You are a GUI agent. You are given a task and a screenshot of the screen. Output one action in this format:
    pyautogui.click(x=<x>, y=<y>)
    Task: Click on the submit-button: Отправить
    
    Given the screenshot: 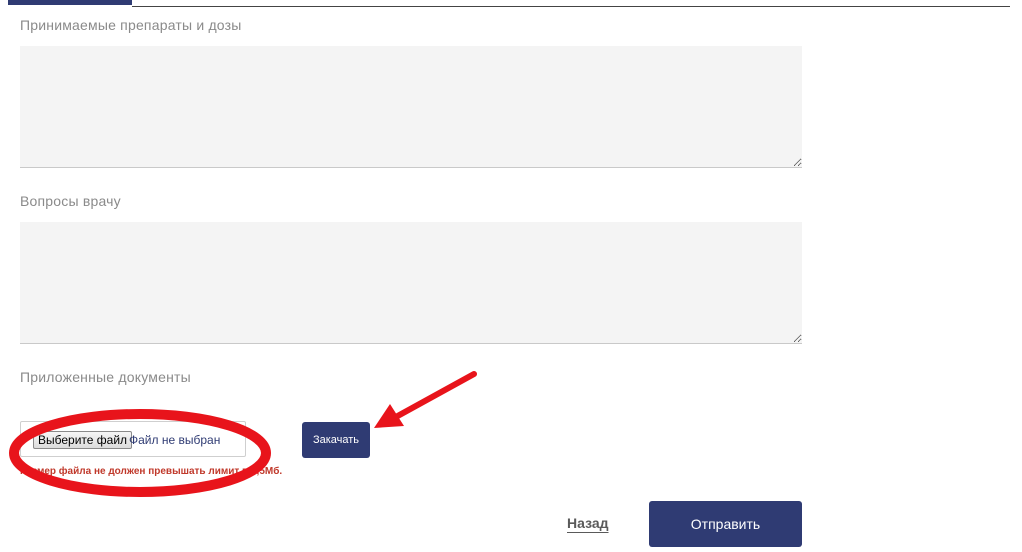 What is the action you would take?
    pyautogui.click(x=725, y=524)
    